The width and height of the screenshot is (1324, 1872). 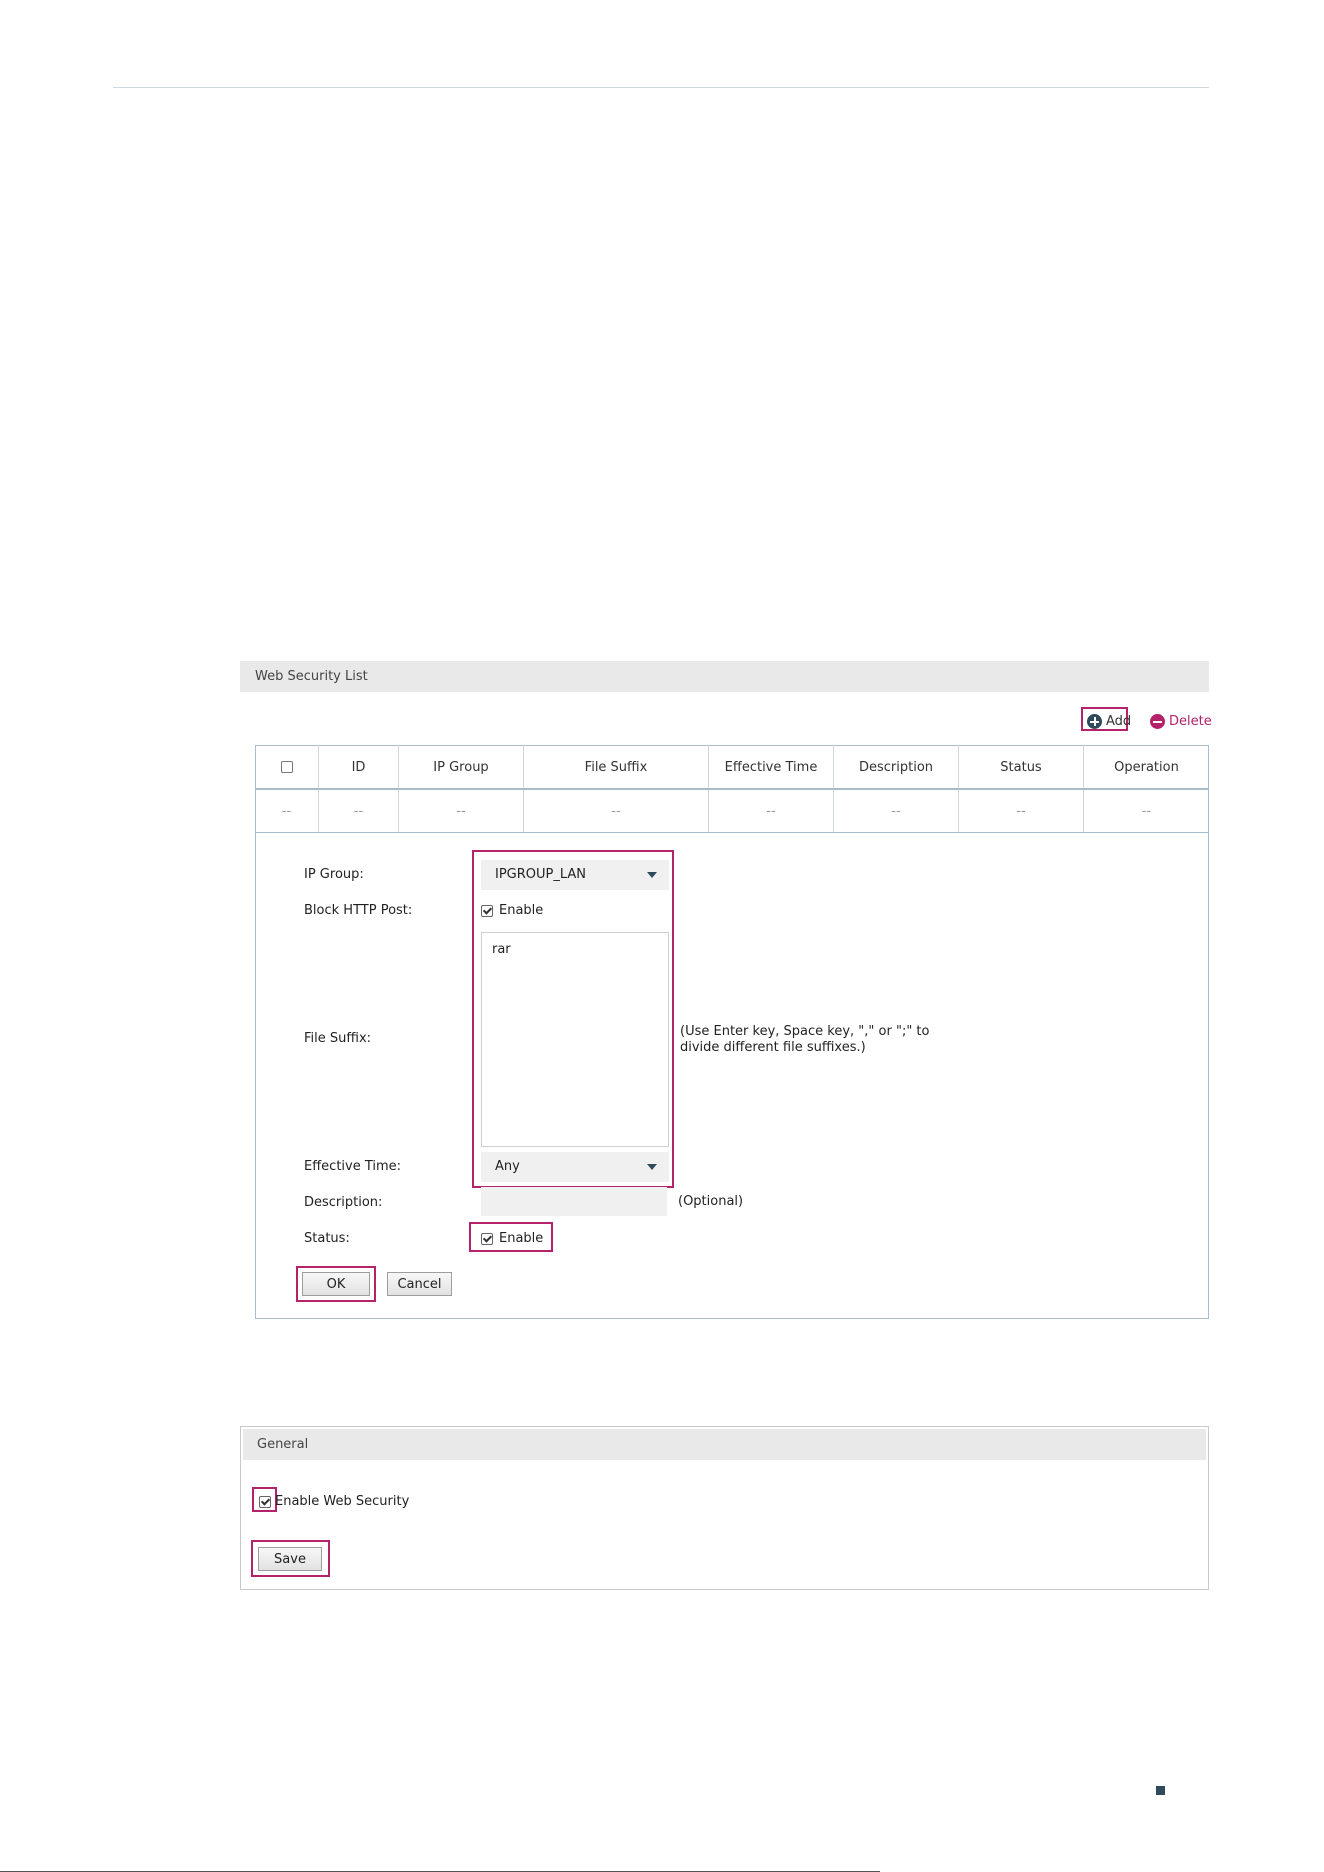 What do you see at coordinates (616, 767) in the screenshot?
I see `column-header-file-suffix: File Suffix` at bounding box center [616, 767].